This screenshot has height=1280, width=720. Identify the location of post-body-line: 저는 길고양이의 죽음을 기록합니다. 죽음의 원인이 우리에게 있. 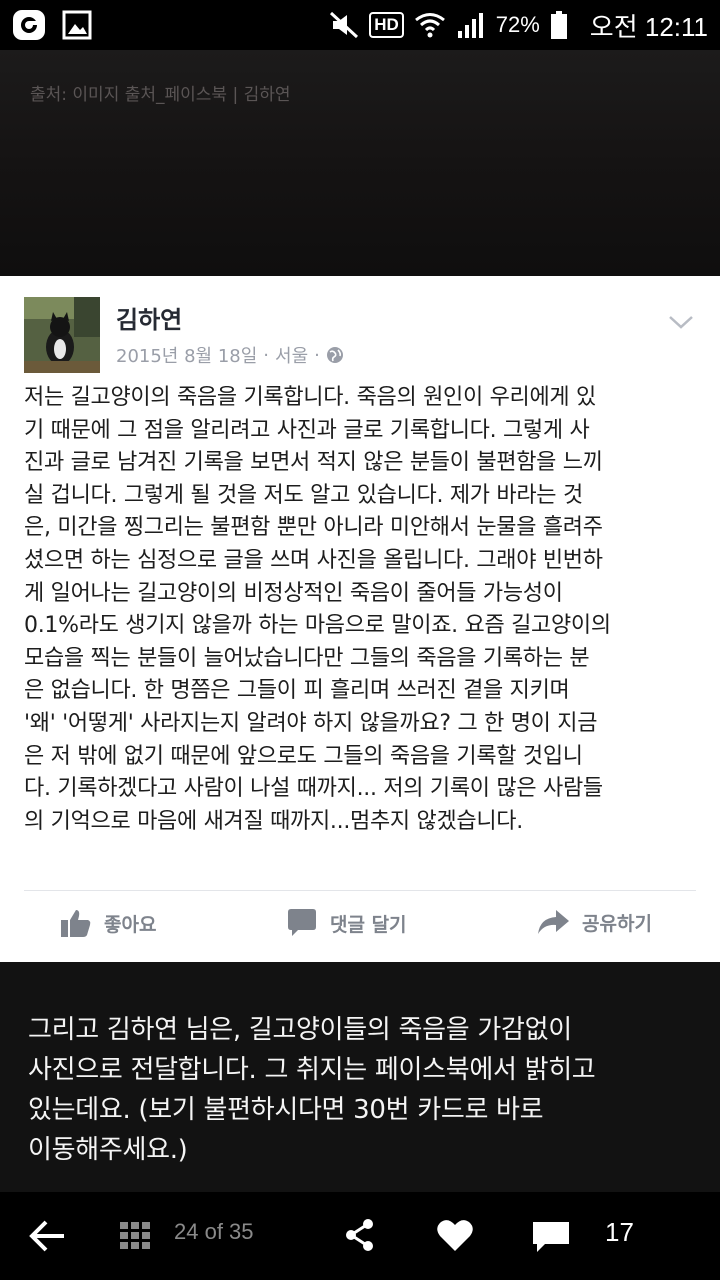
(310, 397).